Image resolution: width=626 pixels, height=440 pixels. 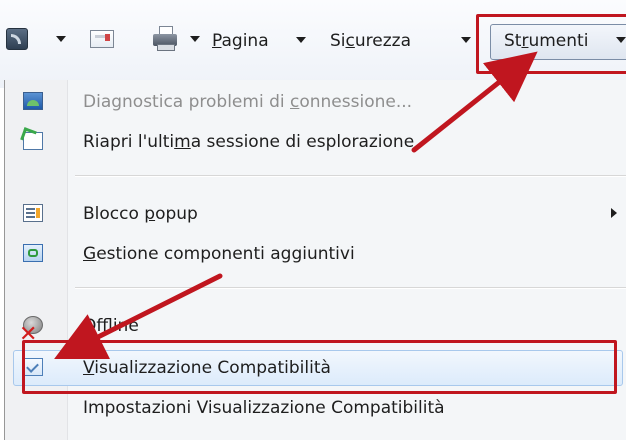 I want to click on arrow-to-compatibility, so click(x=138, y=316).